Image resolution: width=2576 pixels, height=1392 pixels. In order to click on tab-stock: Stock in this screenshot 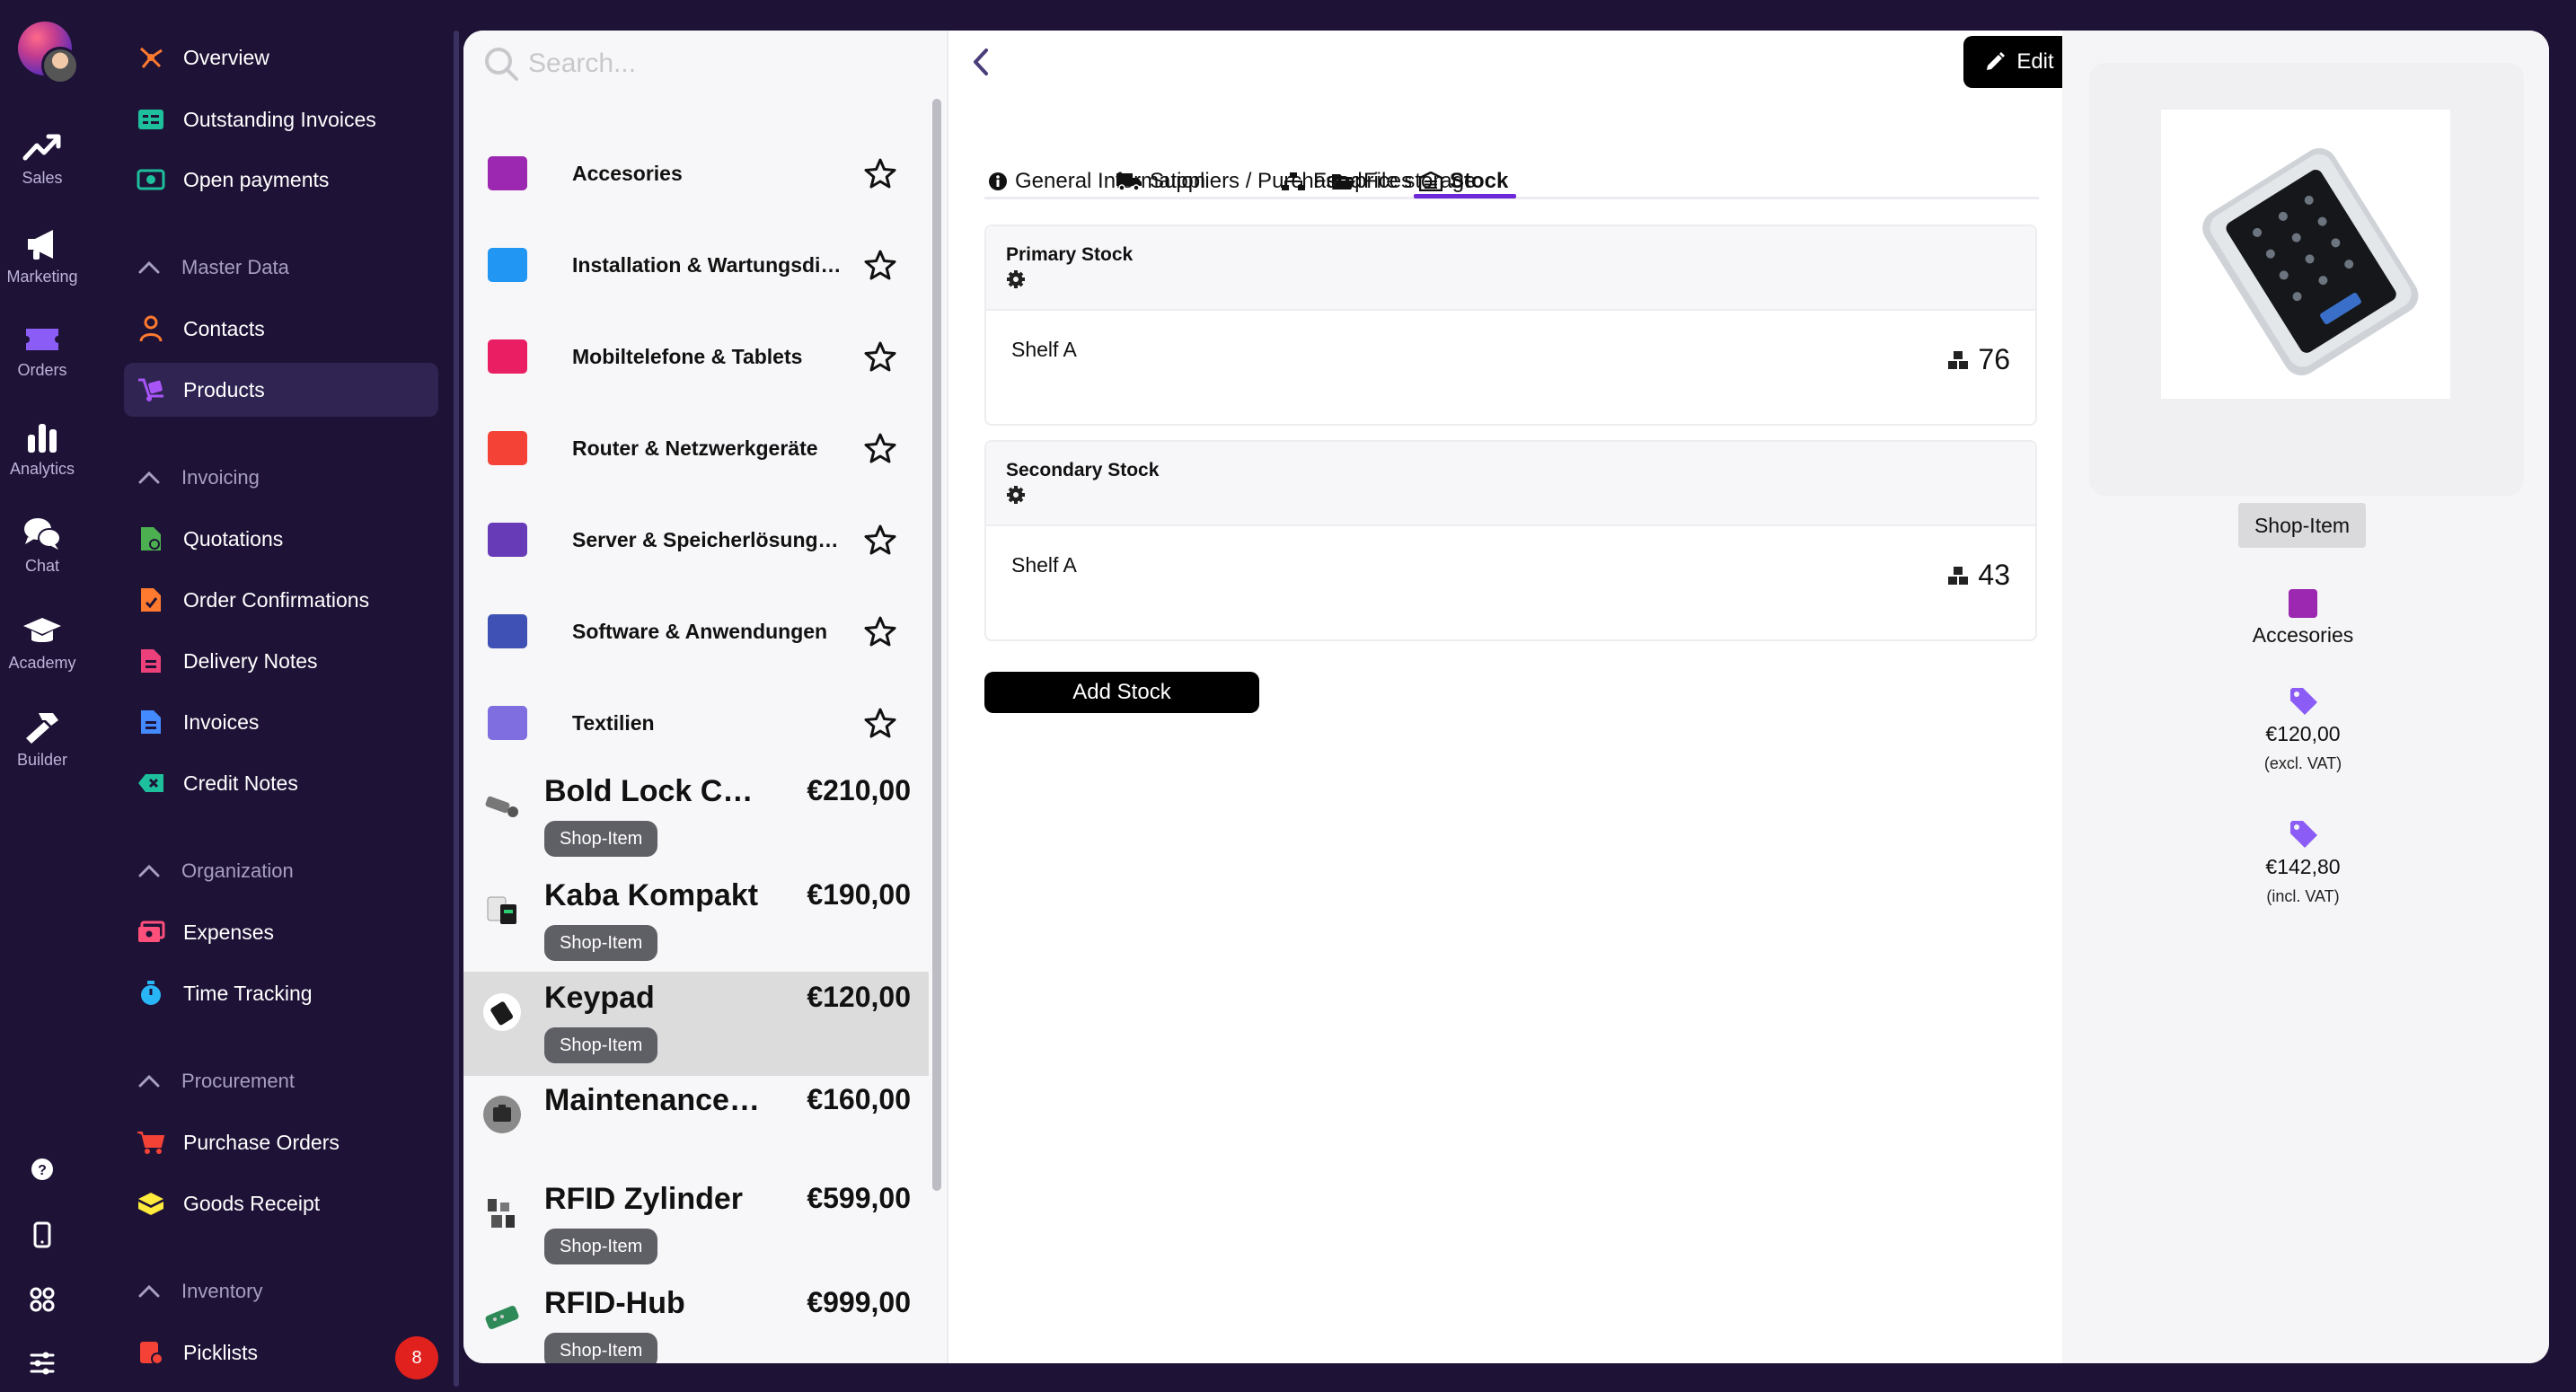, I will do `click(1463, 181)`.